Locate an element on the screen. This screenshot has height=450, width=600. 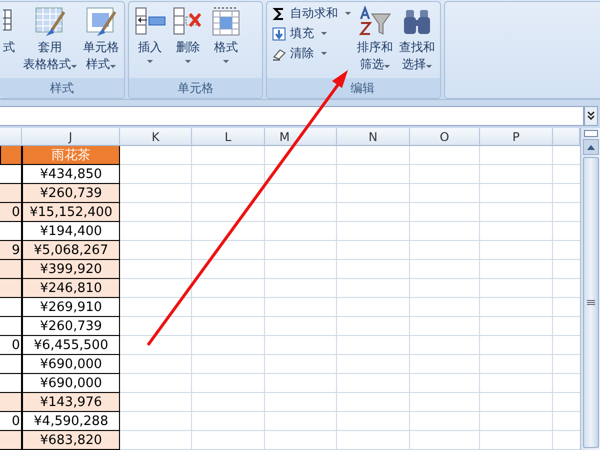
ribbon-button: 格式 is located at coordinates (226, 40).